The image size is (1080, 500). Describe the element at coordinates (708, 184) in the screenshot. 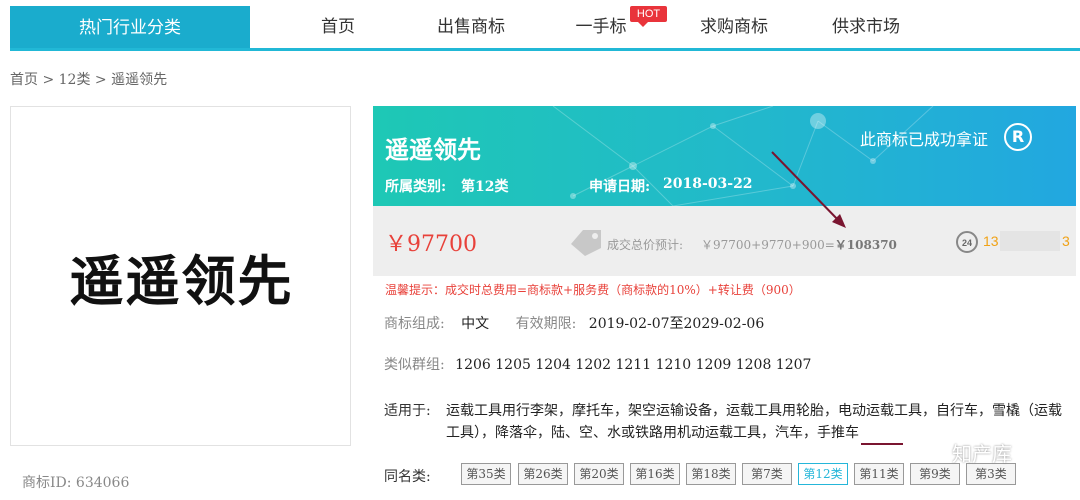

I see `date-value: 2018-03-22` at that location.